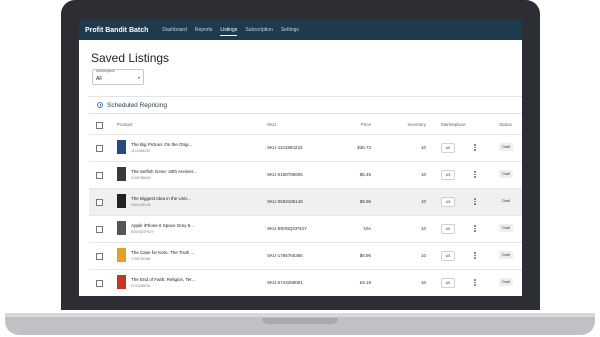 This screenshot has height=337, width=600. I want to click on column-header-price: Price, so click(366, 124).